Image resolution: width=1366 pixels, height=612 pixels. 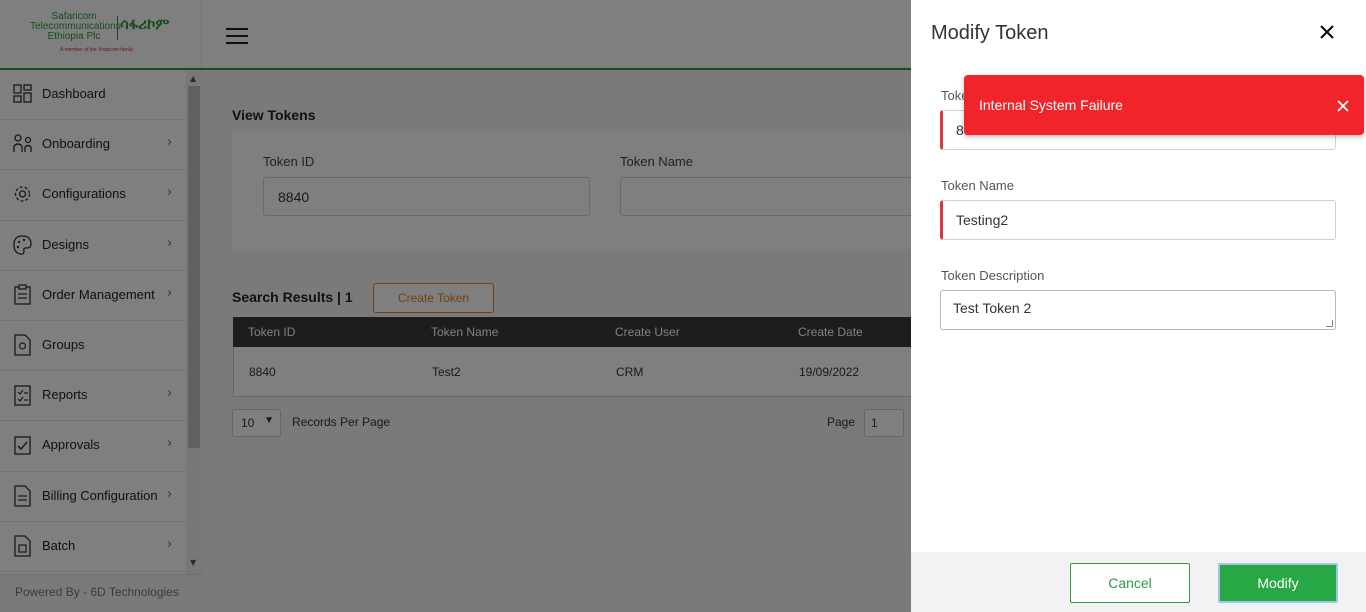 What do you see at coordinates (1343, 106) in the screenshot?
I see `toast-close-icon` at bounding box center [1343, 106].